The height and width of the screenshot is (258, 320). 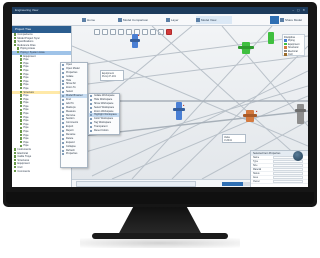 I want to click on tree-item: Comments, so click(x=41, y=172).